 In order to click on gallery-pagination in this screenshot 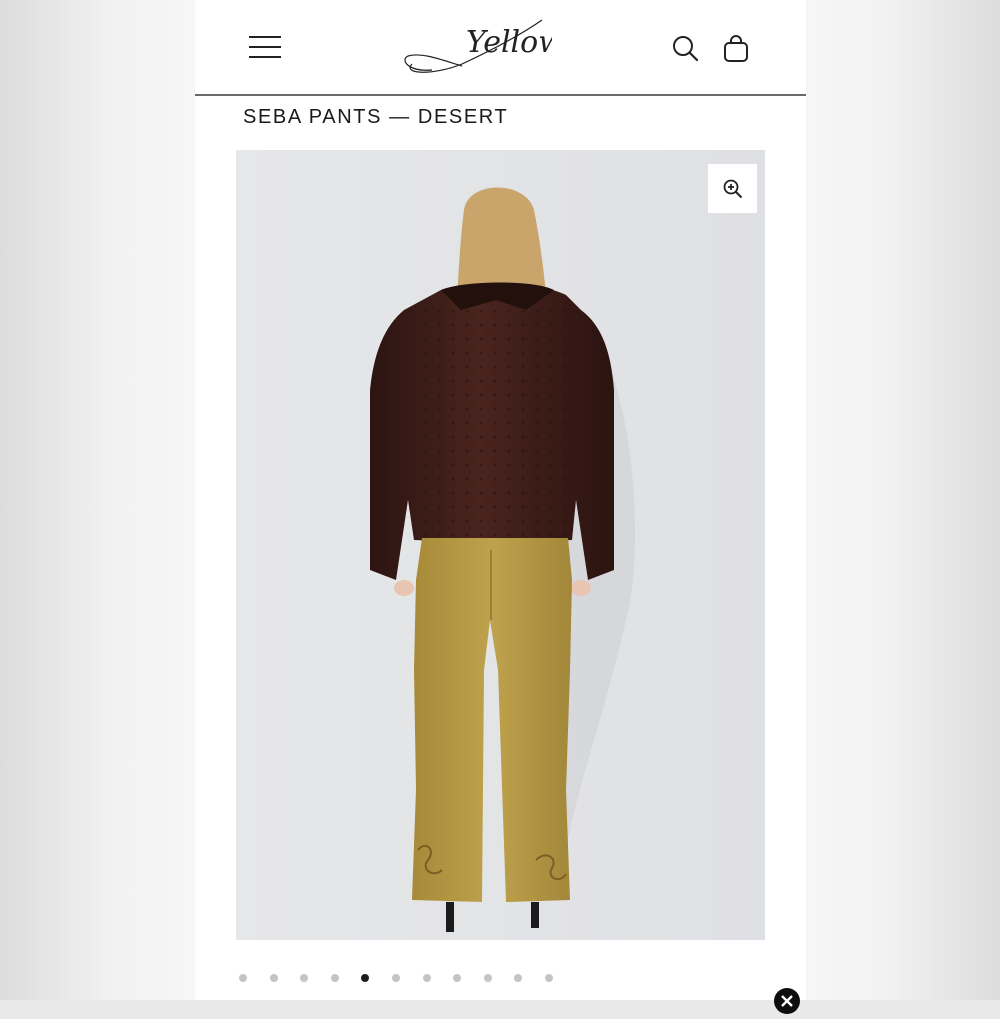, I will do `click(404, 979)`.